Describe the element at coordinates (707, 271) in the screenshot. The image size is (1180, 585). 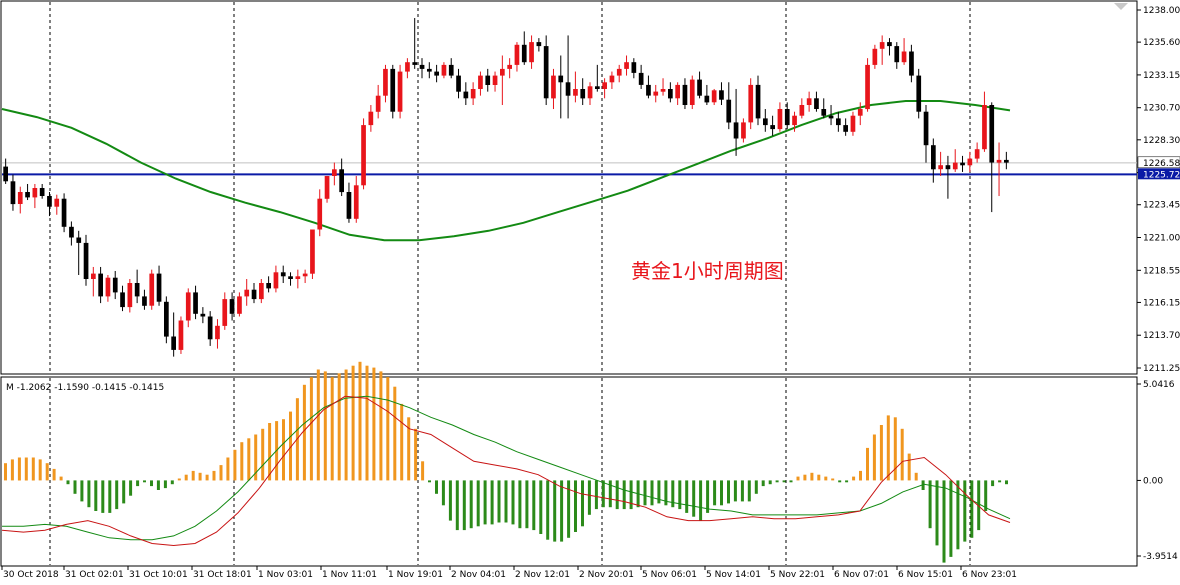
I see `chart-overlay-title: 黄金1小时周期图` at that location.